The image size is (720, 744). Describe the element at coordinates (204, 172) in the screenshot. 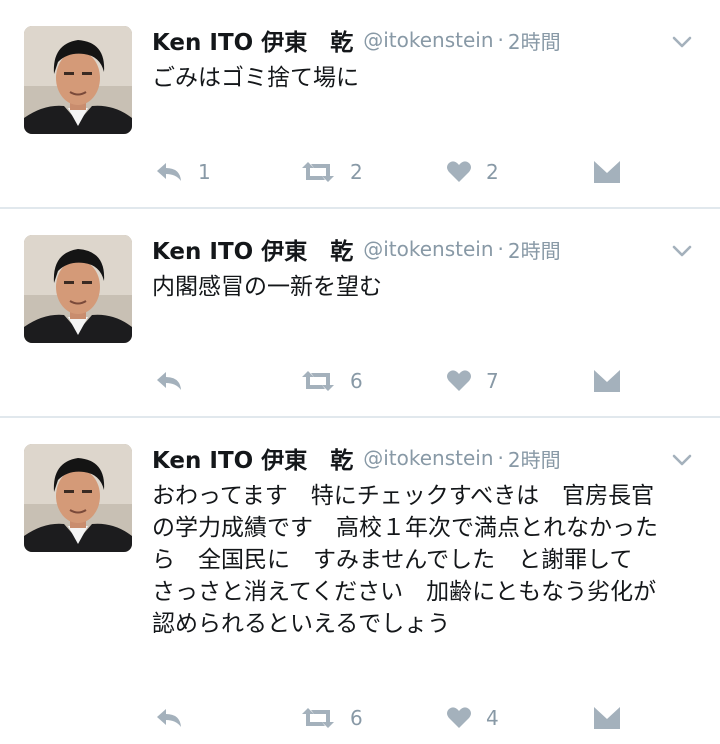

I see `reply-count: 1` at that location.